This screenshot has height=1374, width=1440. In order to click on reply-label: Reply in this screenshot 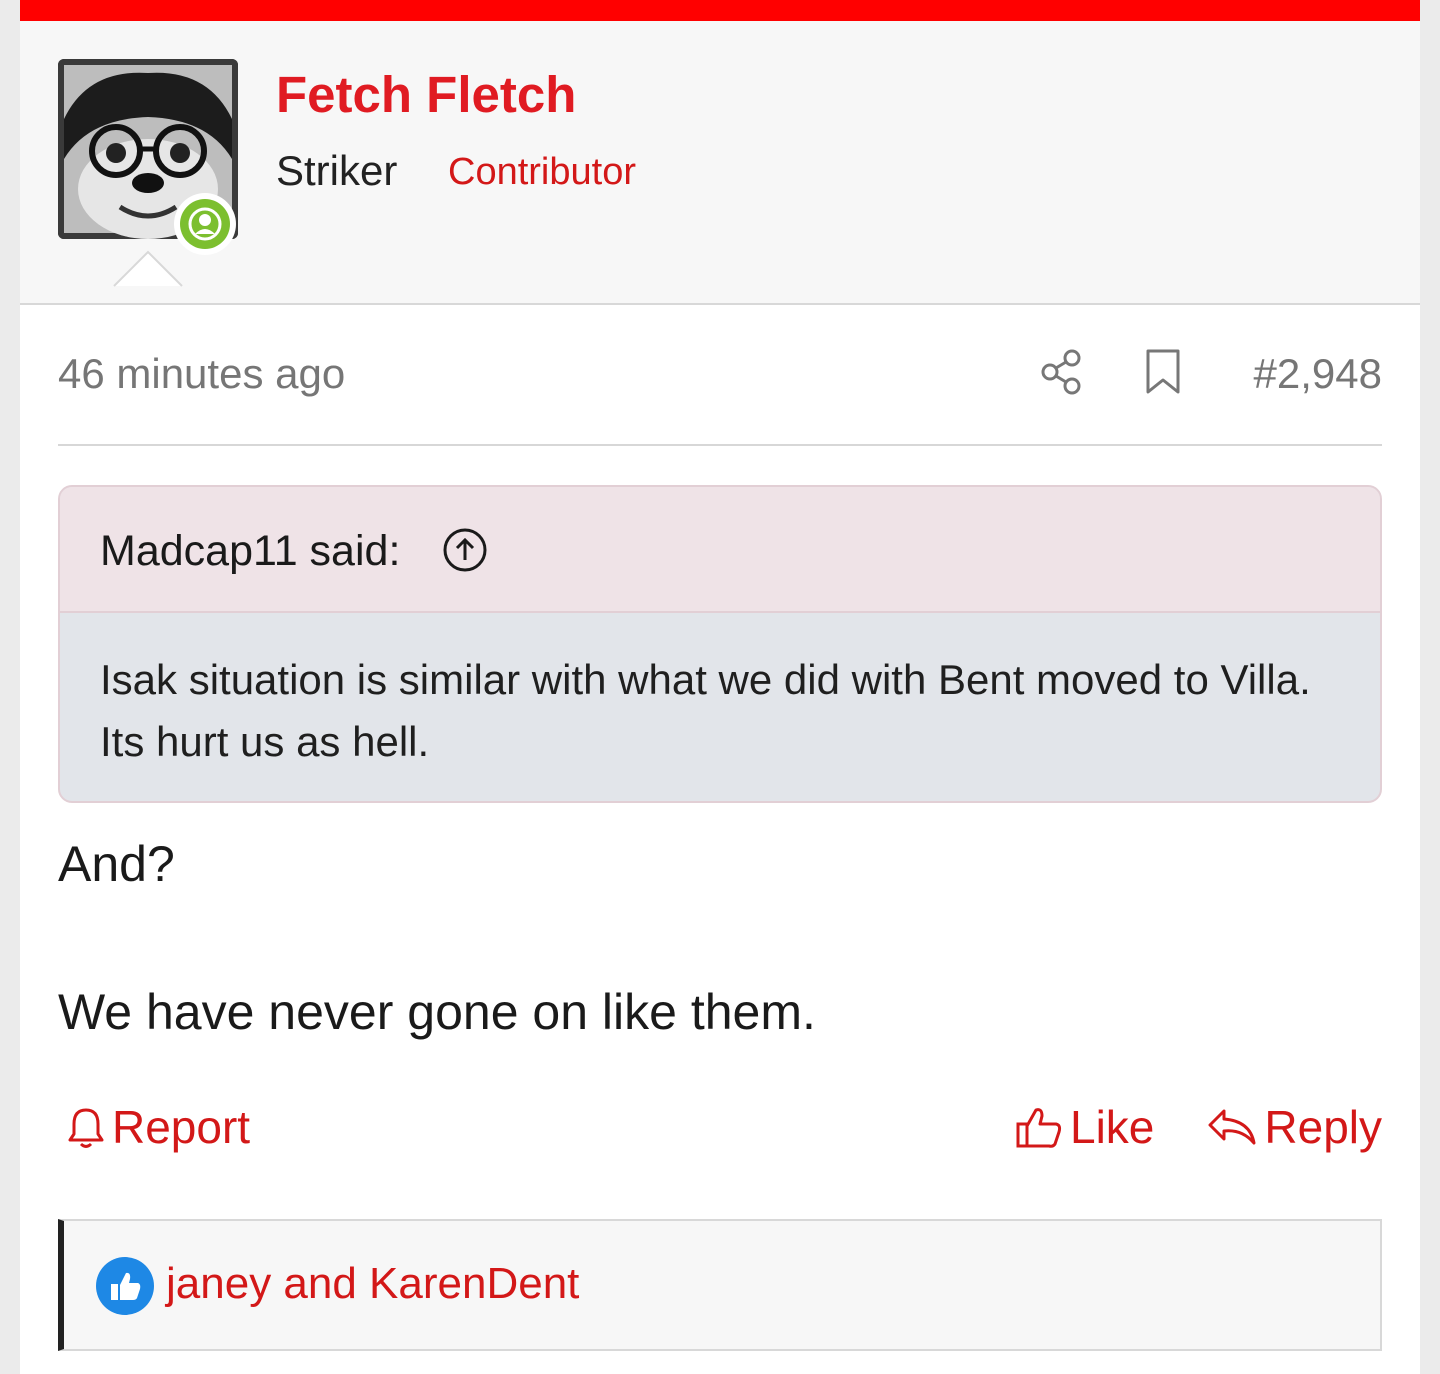, I will do `click(1323, 1127)`.